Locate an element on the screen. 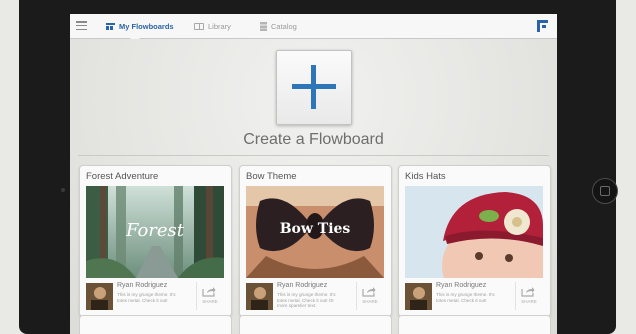  tab-catalog: Catalog is located at coordinates (278, 26).